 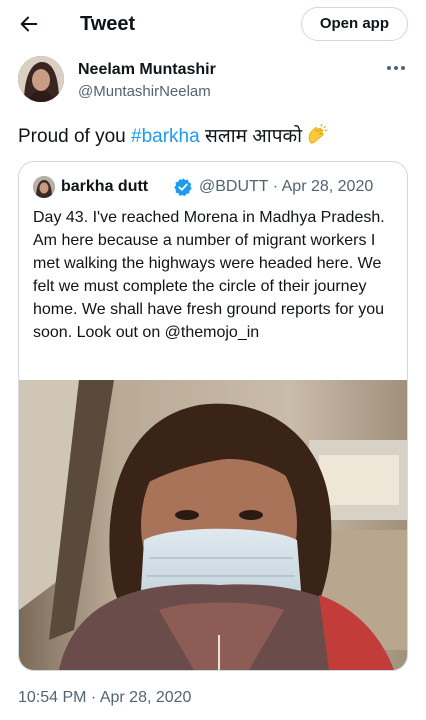 I want to click on more-icon, so click(x=396, y=68).